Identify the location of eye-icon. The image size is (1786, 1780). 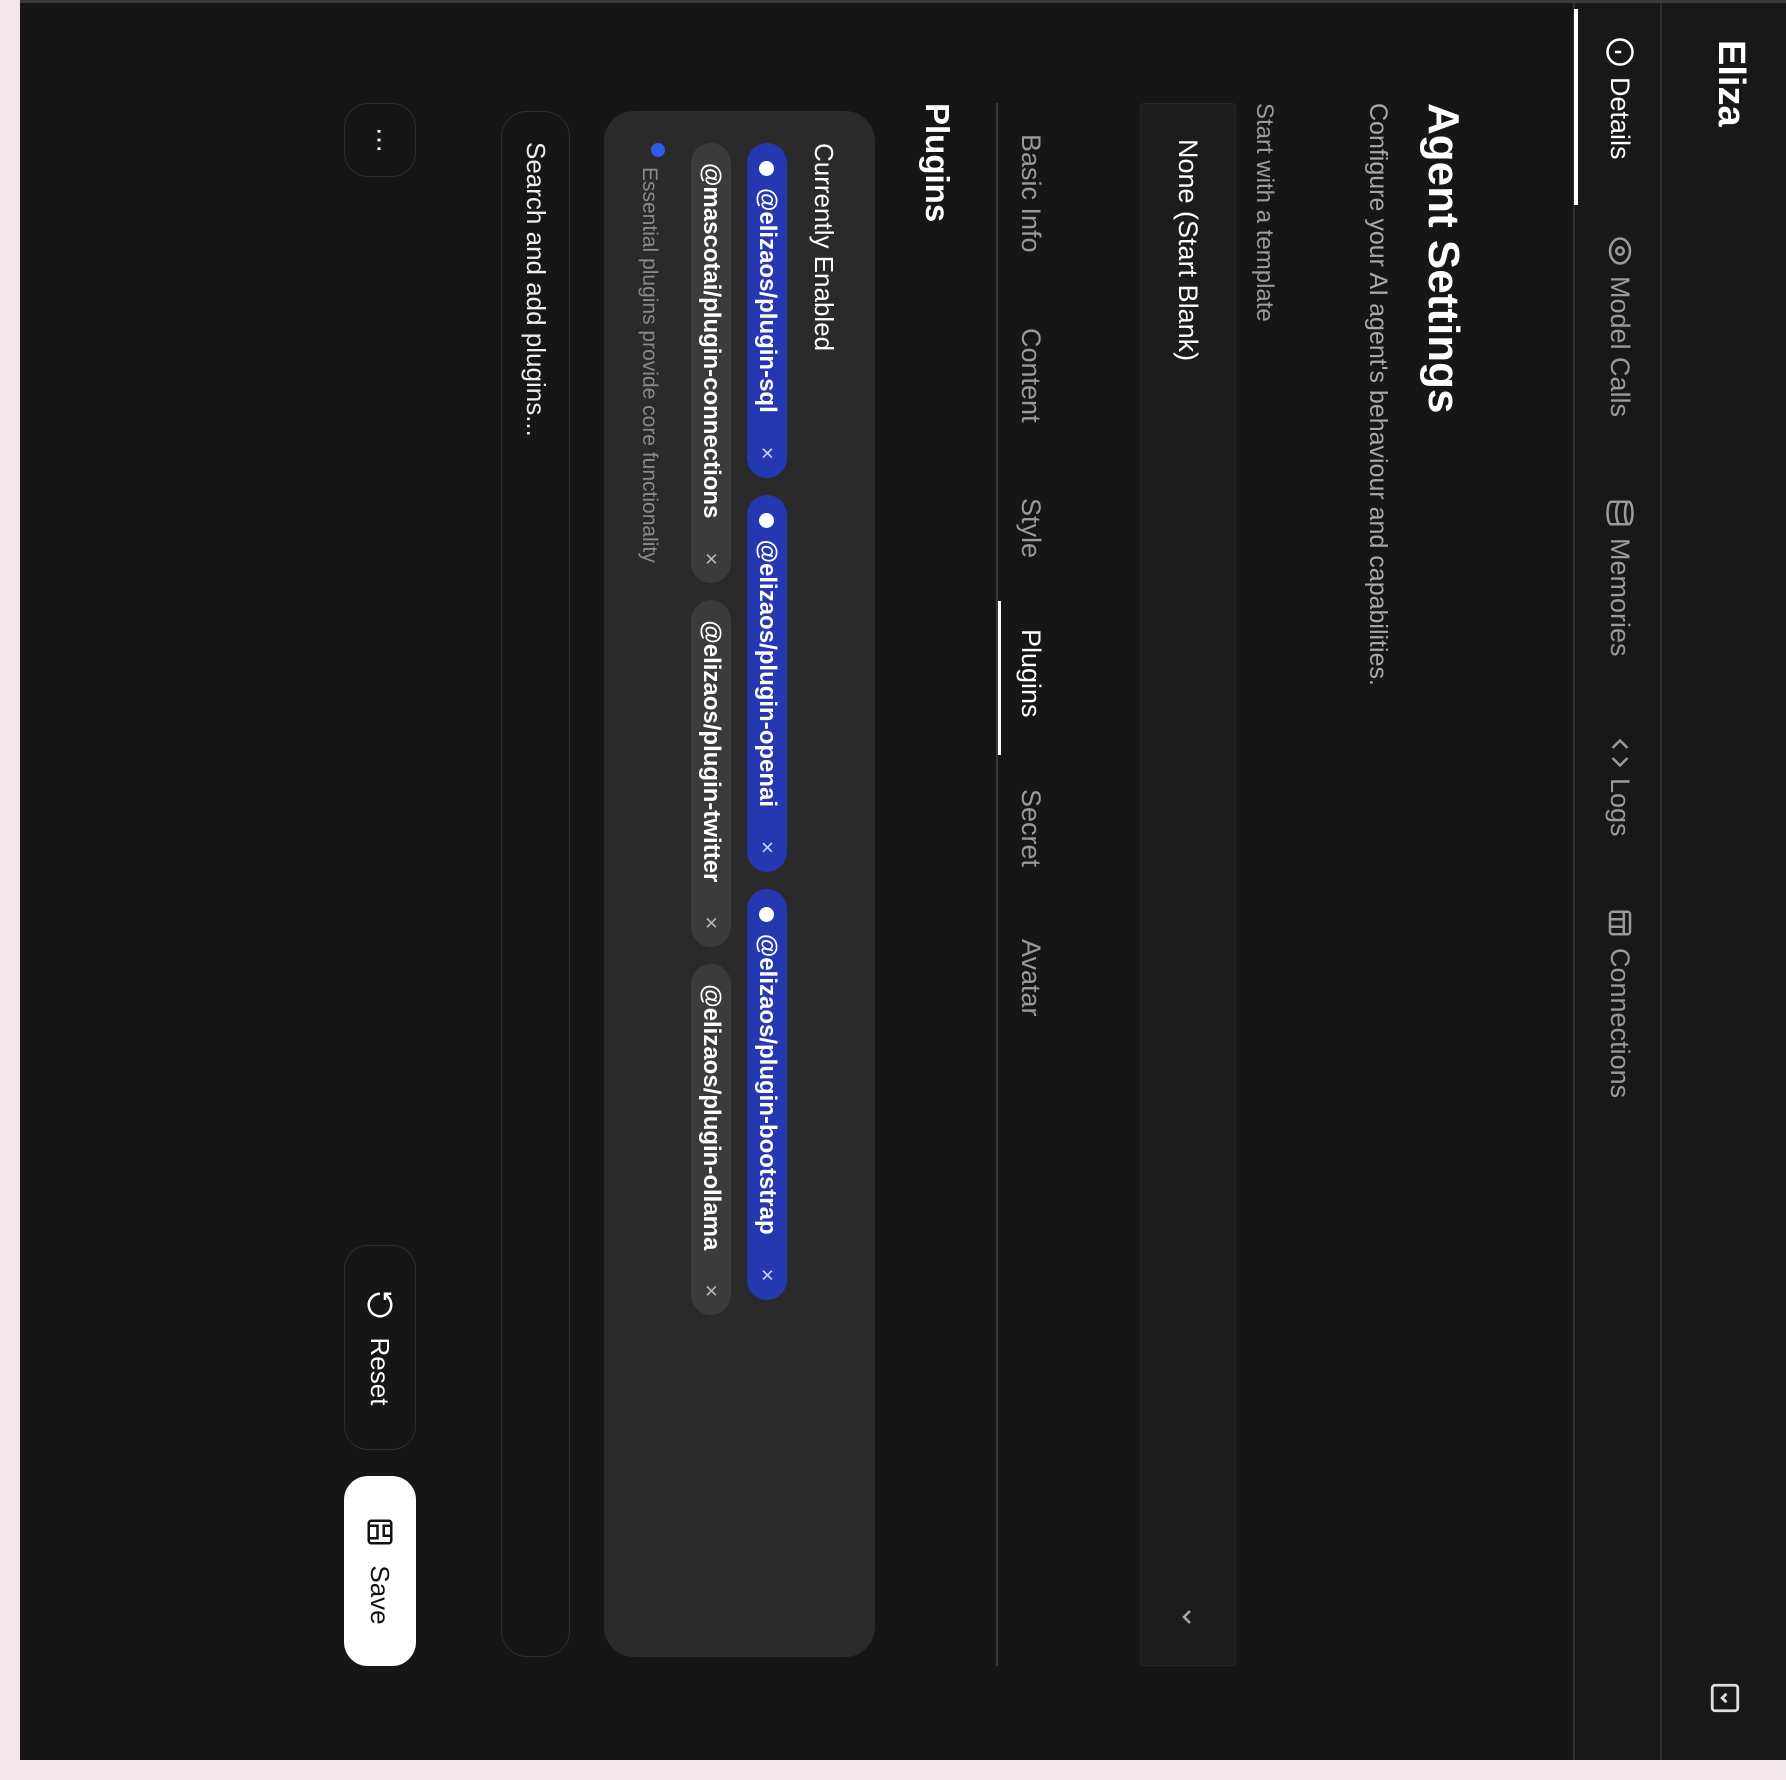
(1620, 251).